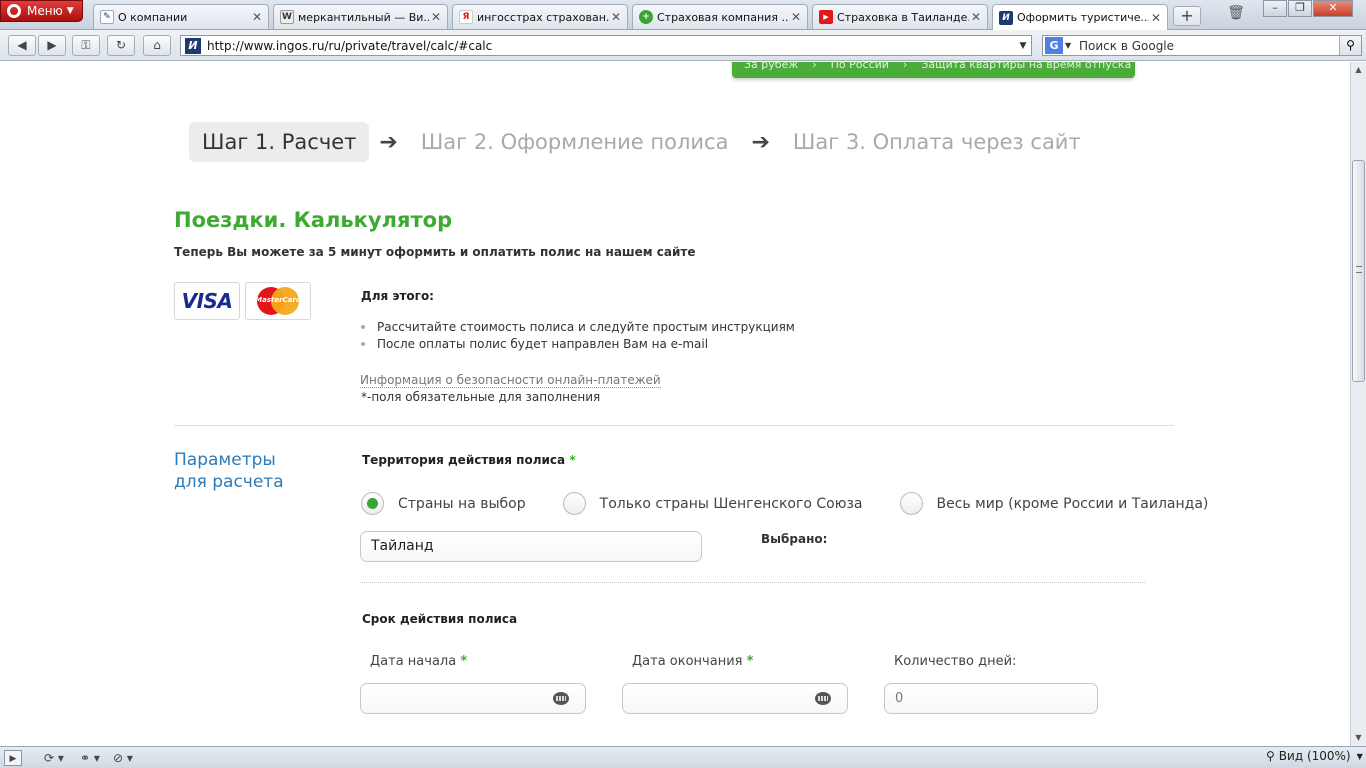  What do you see at coordinates (419, 661) in the screenshot?
I see `start-date-label: Дата начала *` at bounding box center [419, 661].